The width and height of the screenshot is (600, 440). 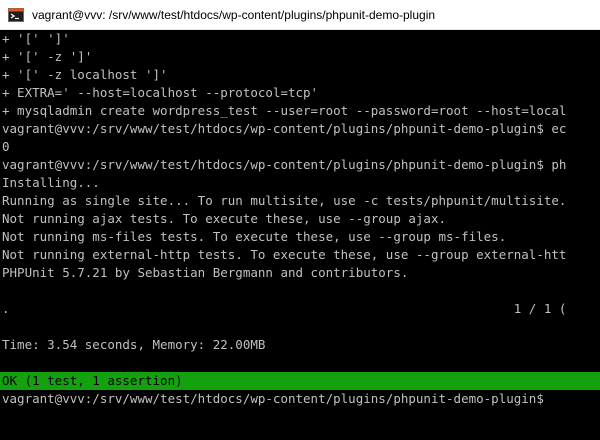 What do you see at coordinates (300, 381) in the screenshot?
I see `test-result-ok-line: OK (1 test, 1 assertion)` at bounding box center [300, 381].